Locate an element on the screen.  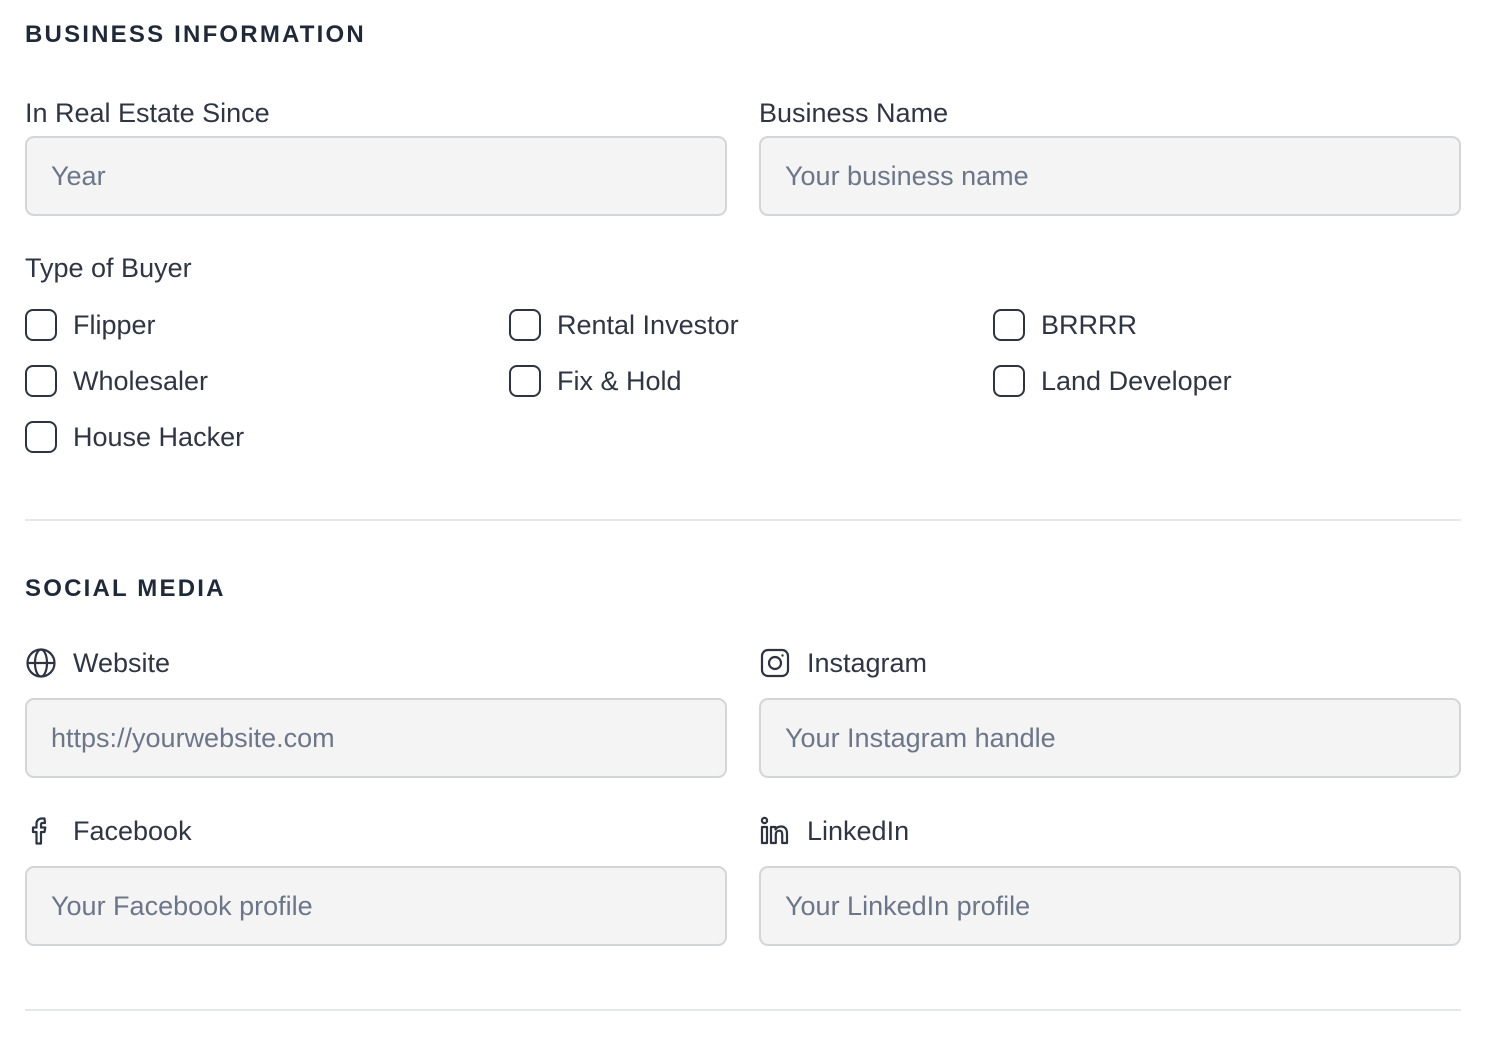
checkbox-label: Rental Investor is located at coordinates (648, 325).